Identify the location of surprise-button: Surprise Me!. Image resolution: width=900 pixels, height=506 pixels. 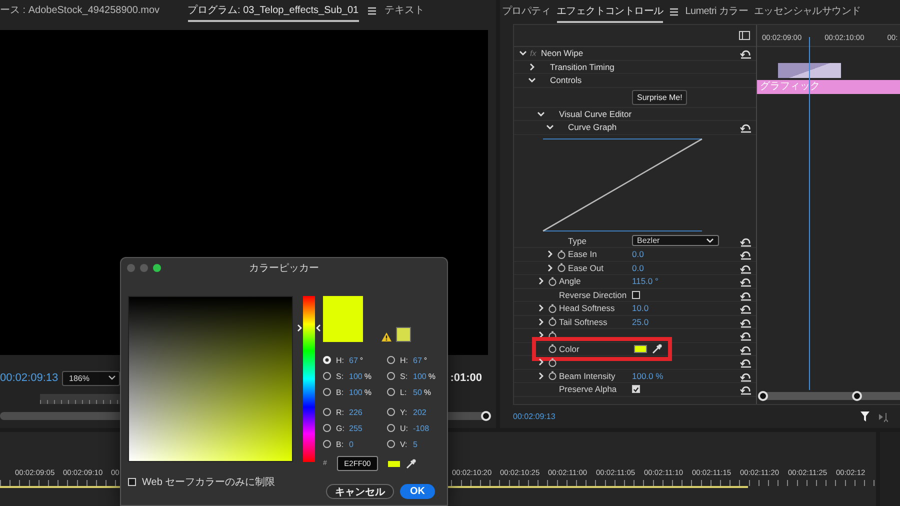
(660, 97).